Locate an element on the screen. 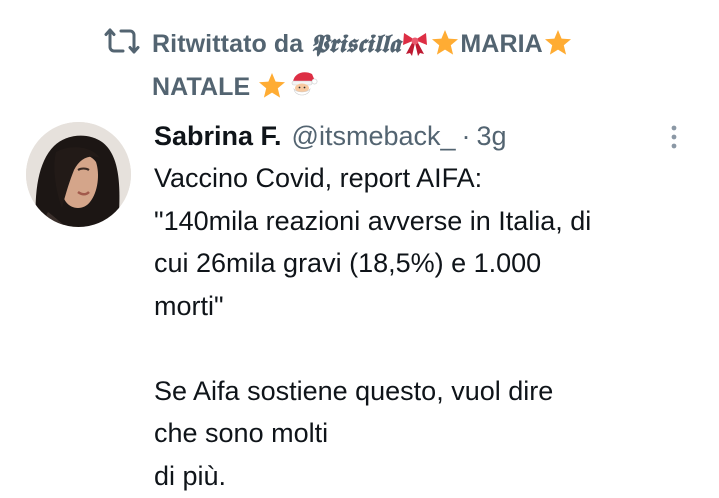  tweet-text-line: Se Aifa sostiene questo, vuol dire is located at coordinates (354, 390).